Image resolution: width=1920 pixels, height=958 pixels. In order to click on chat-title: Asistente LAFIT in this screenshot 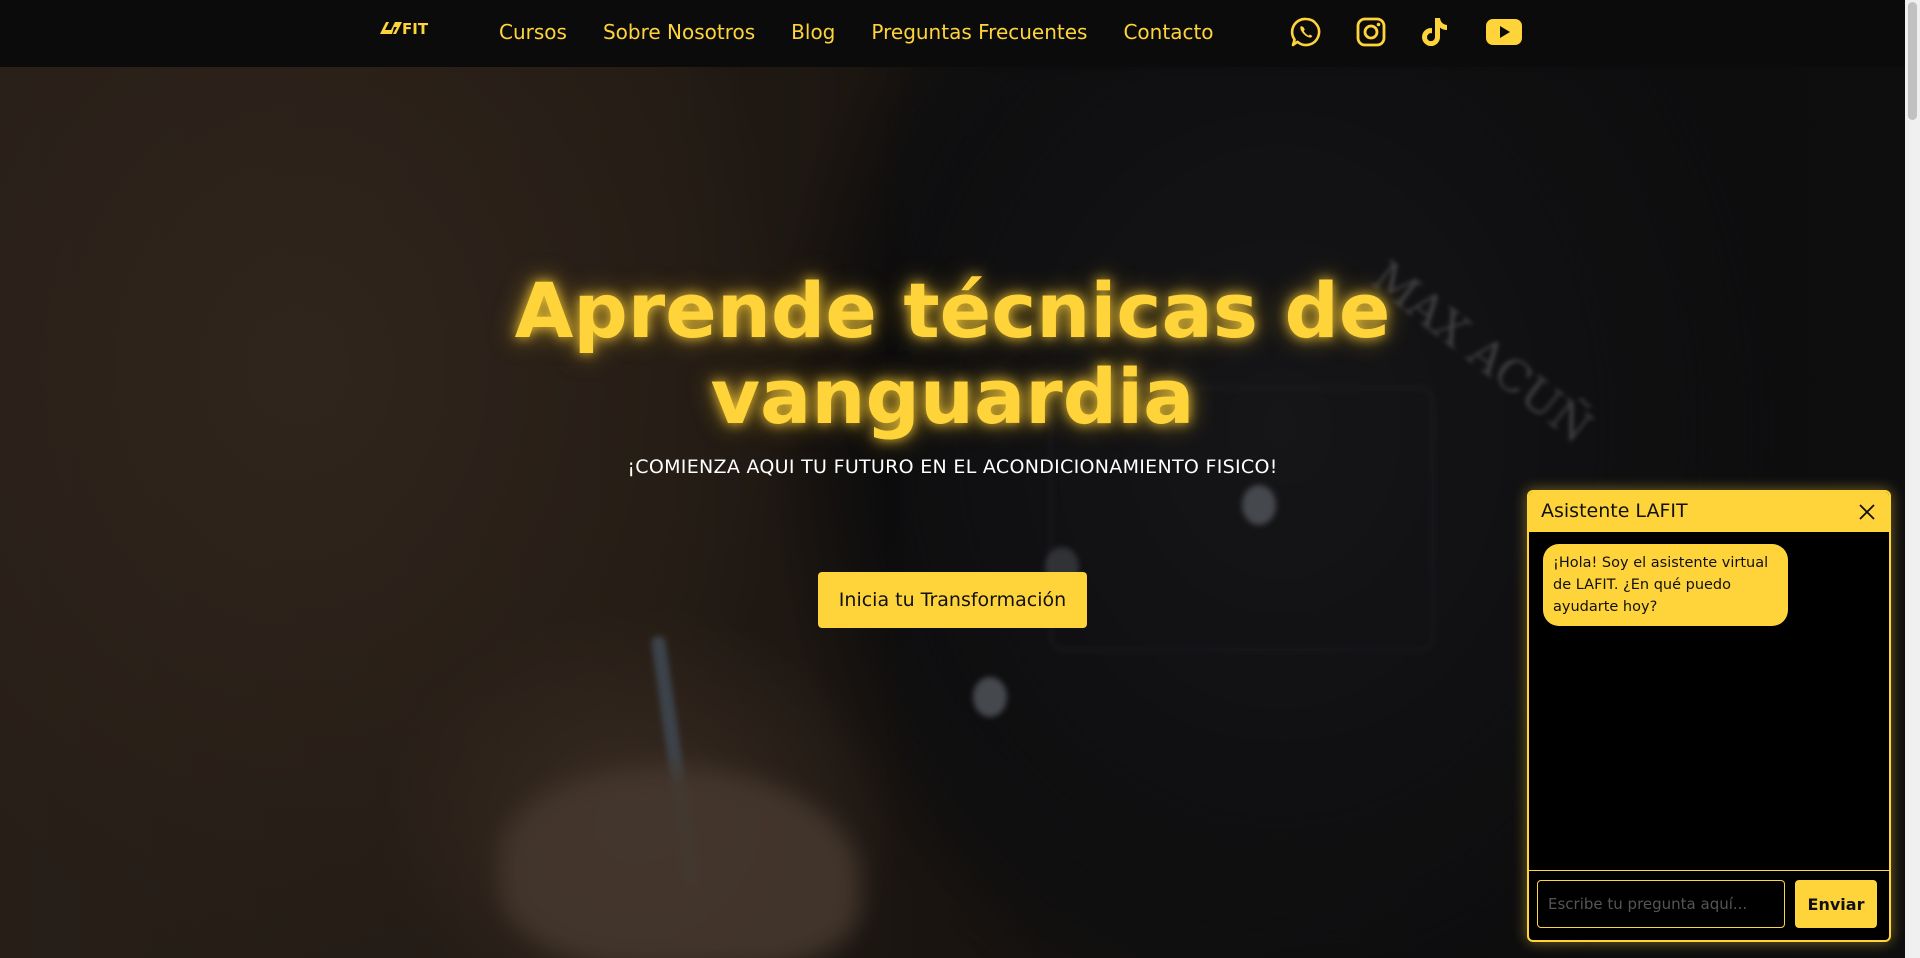, I will do `click(1614, 511)`.